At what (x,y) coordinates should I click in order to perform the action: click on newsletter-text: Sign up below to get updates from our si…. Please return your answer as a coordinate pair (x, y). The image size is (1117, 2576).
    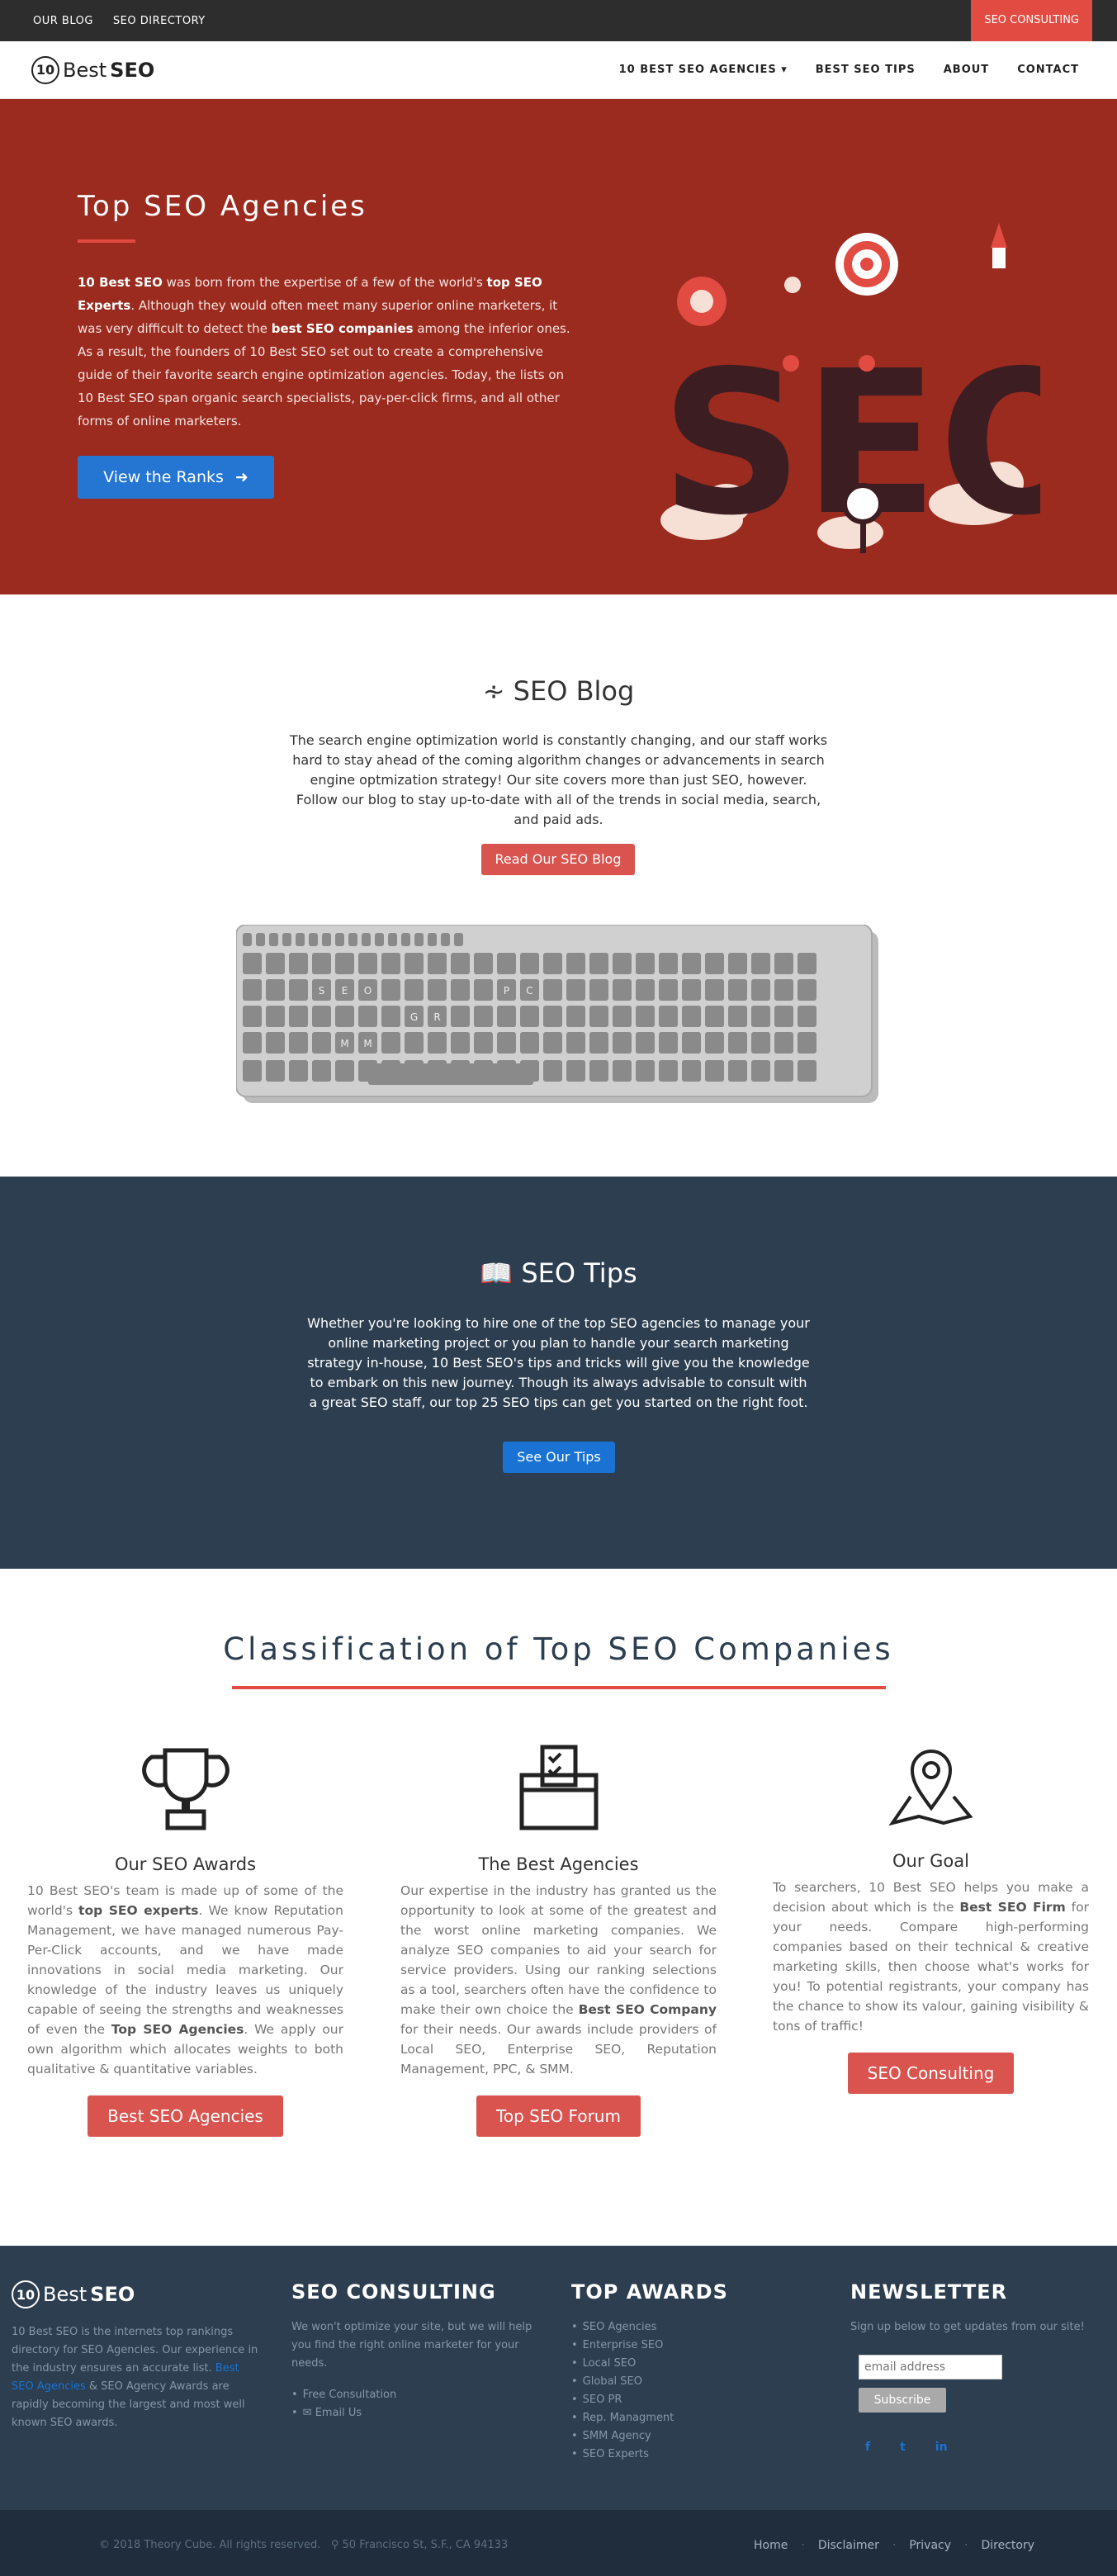
    Looking at the image, I should click on (967, 2327).